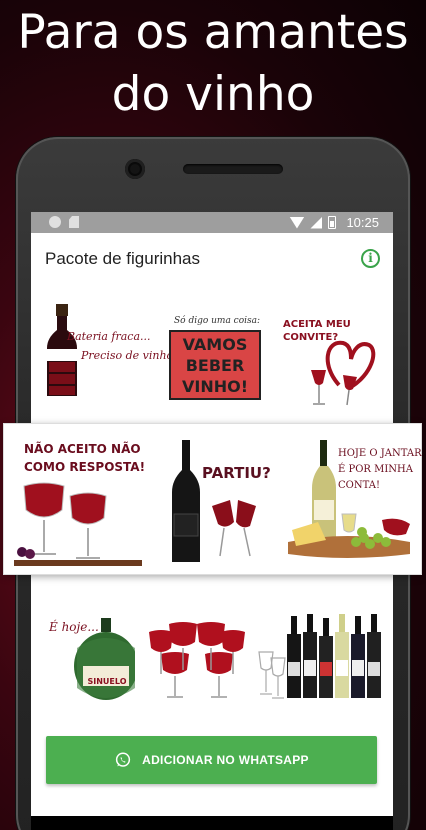  Describe the element at coordinates (225, 760) in the screenshot. I see `add-to-whatsapp-label: ADICIONAR NO WHATSAPP` at that location.